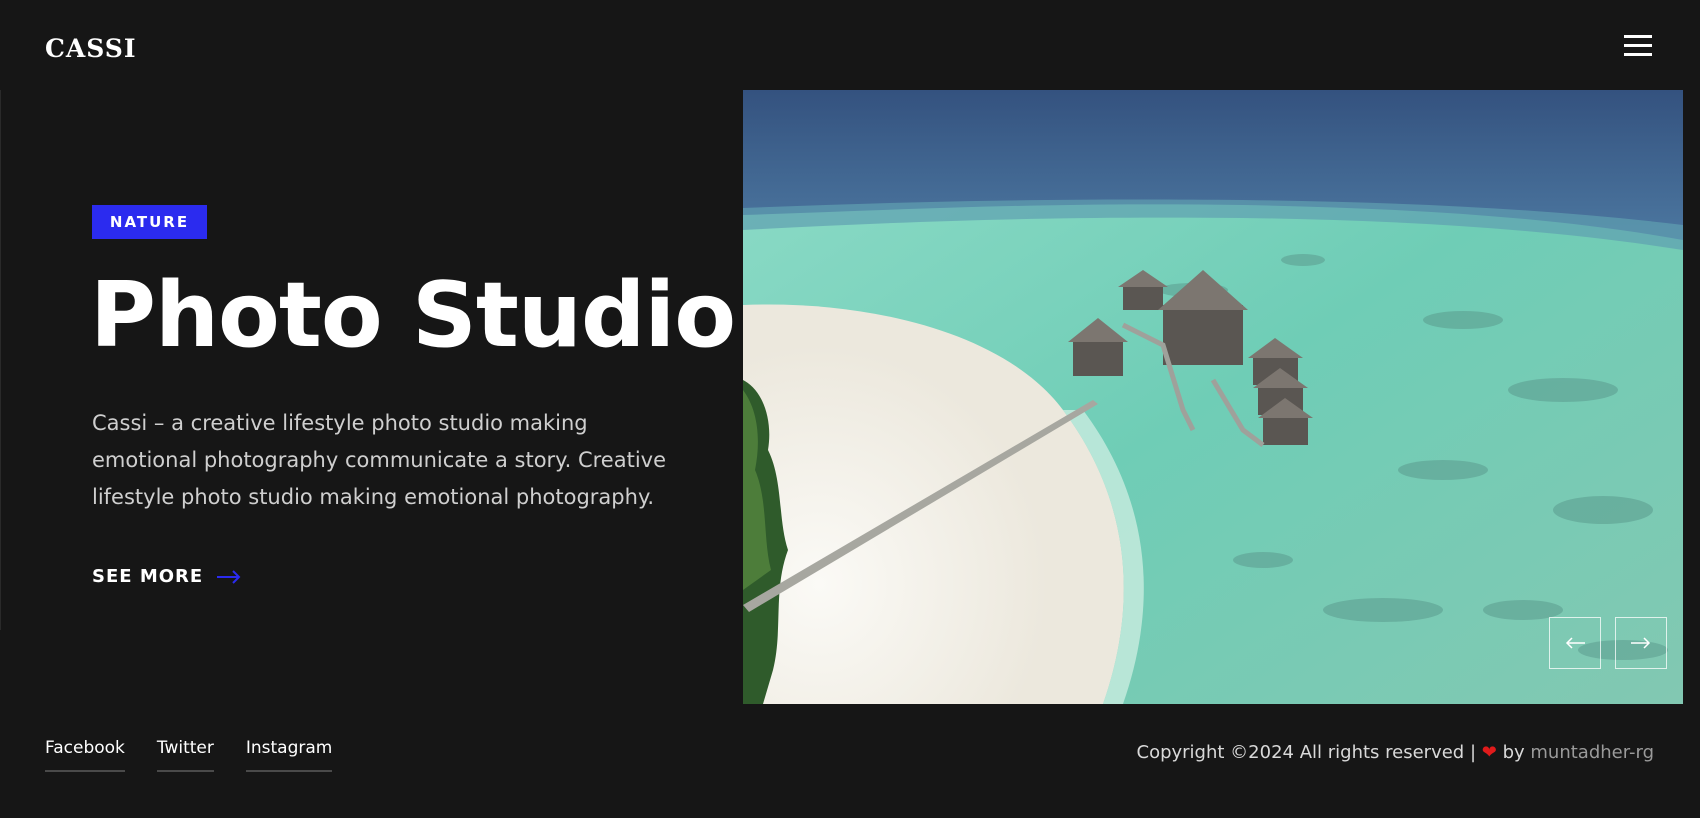 Image resolution: width=1700 pixels, height=818 pixels. Describe the element at coordinates (1306, 752) in the screenshot. I see `copyright-text: Copyright ©2024 All rights reserved |` at that location.